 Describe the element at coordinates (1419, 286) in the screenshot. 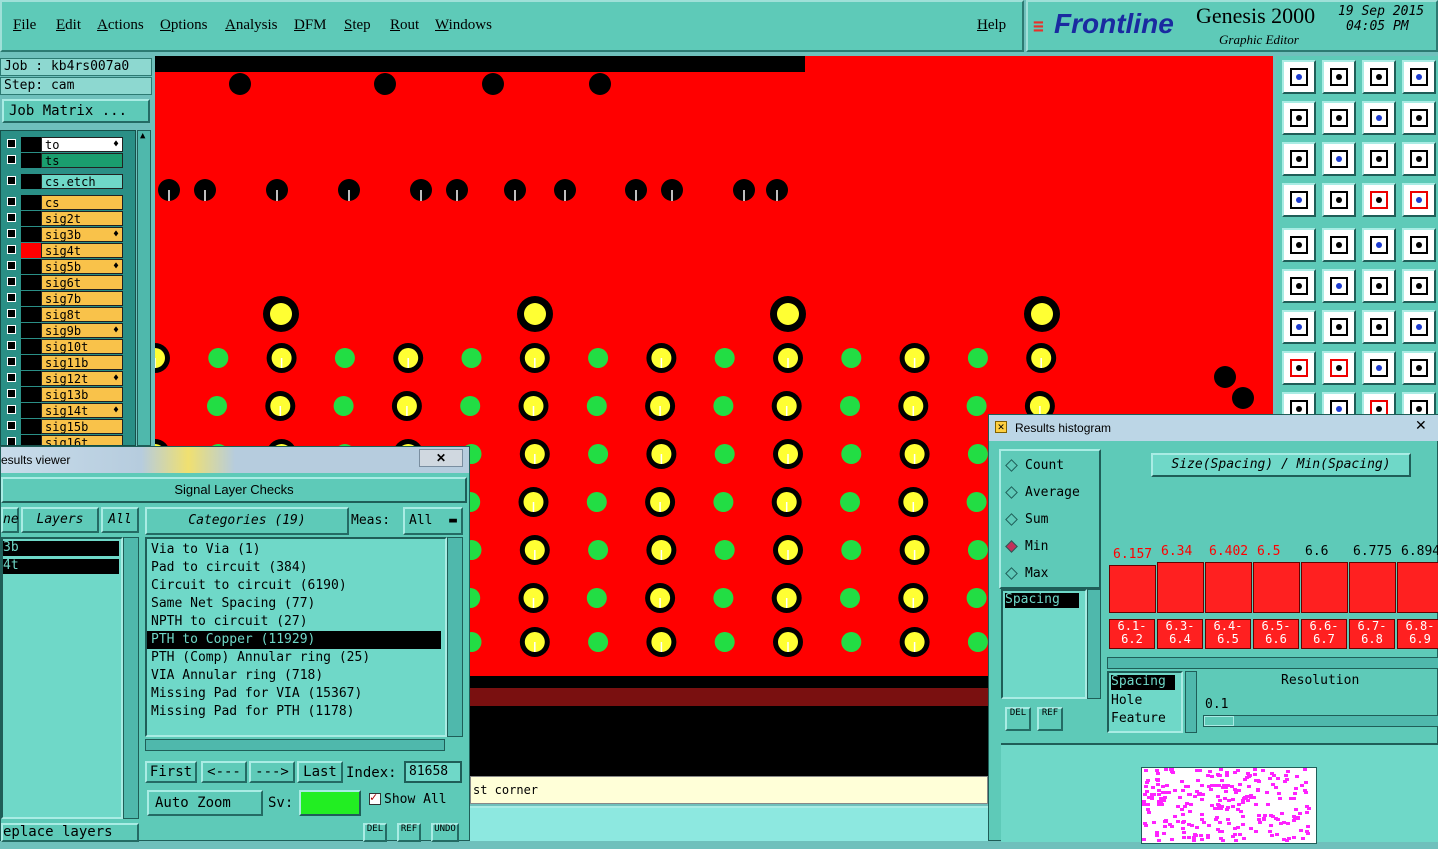

I see `connect2-icon` at that location.